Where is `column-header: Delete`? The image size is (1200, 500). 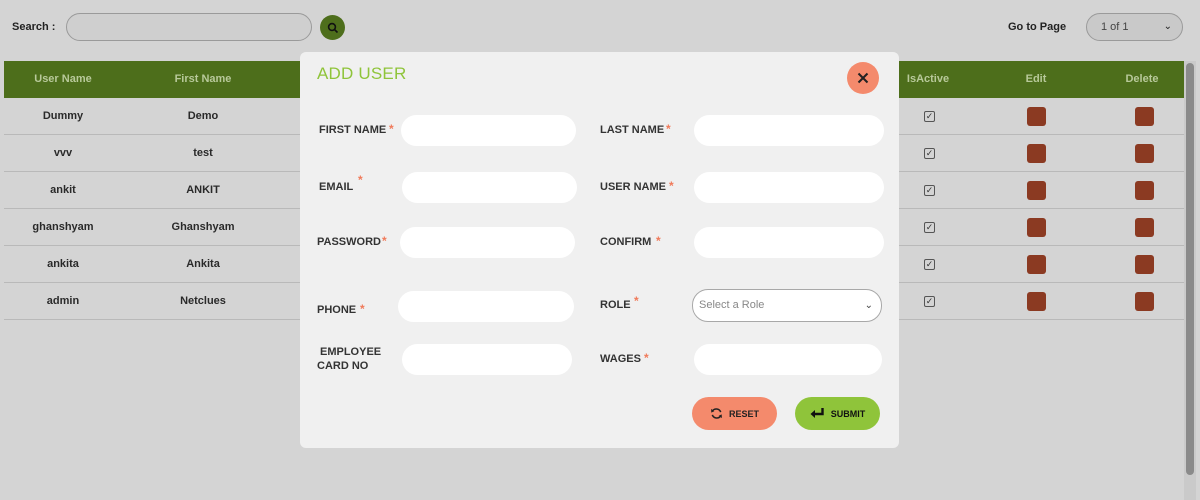 column-header: Delete is located at coordinates (1142, 79).